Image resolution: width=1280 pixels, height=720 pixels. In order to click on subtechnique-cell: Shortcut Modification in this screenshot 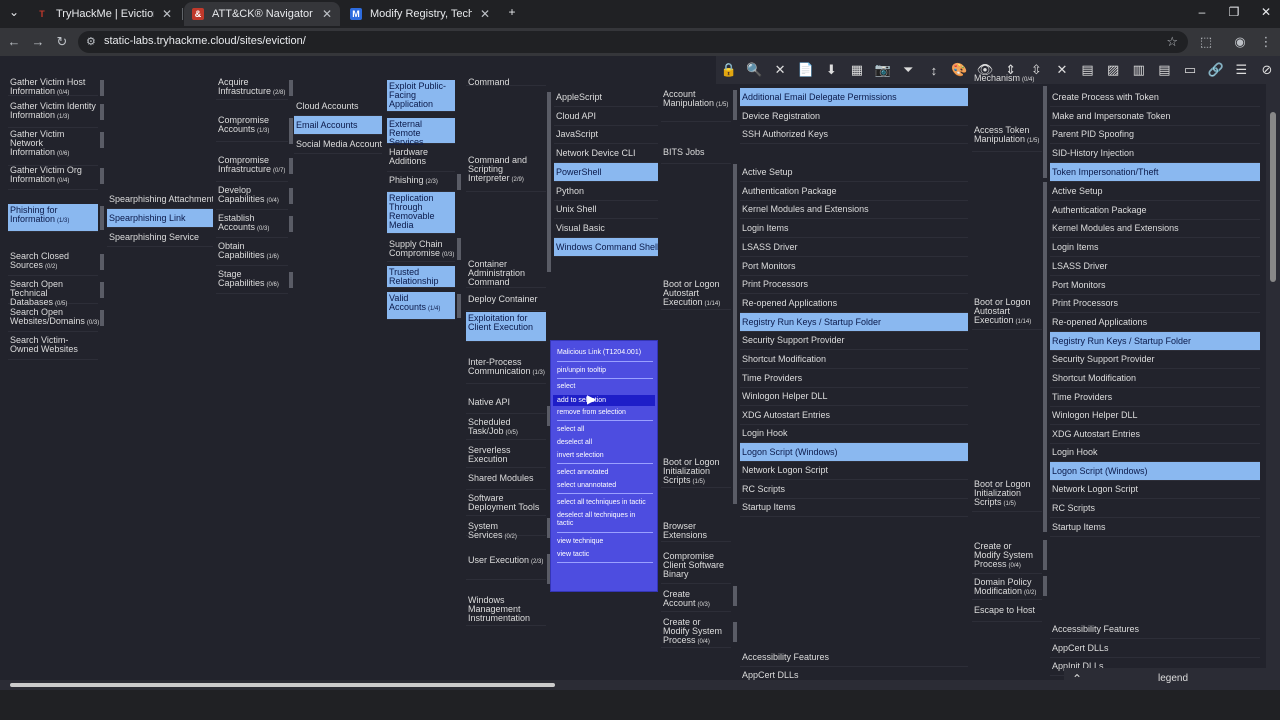, I will do `click(854, 359)`.